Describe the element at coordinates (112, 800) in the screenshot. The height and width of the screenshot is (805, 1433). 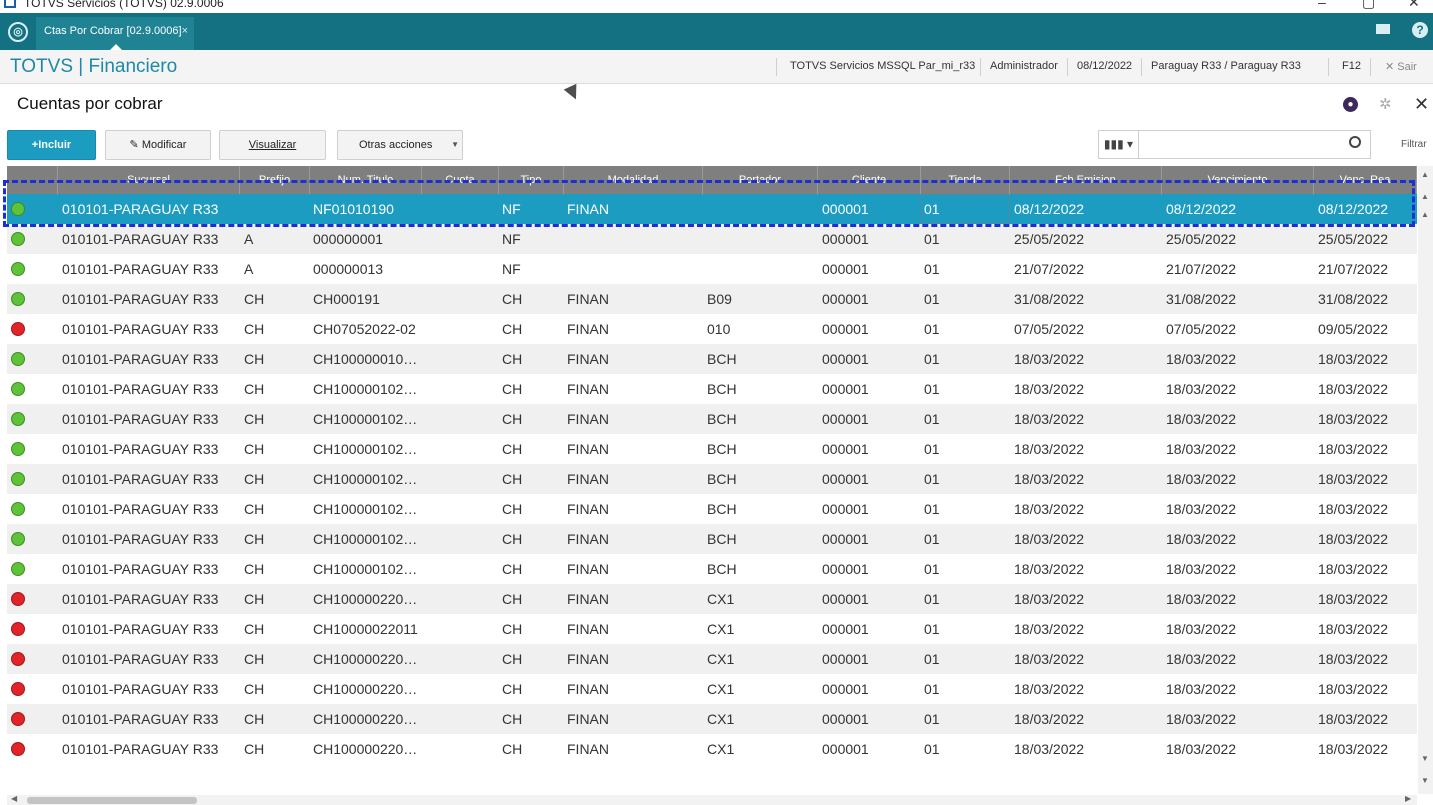
I see `scroll-thumb` at that location.